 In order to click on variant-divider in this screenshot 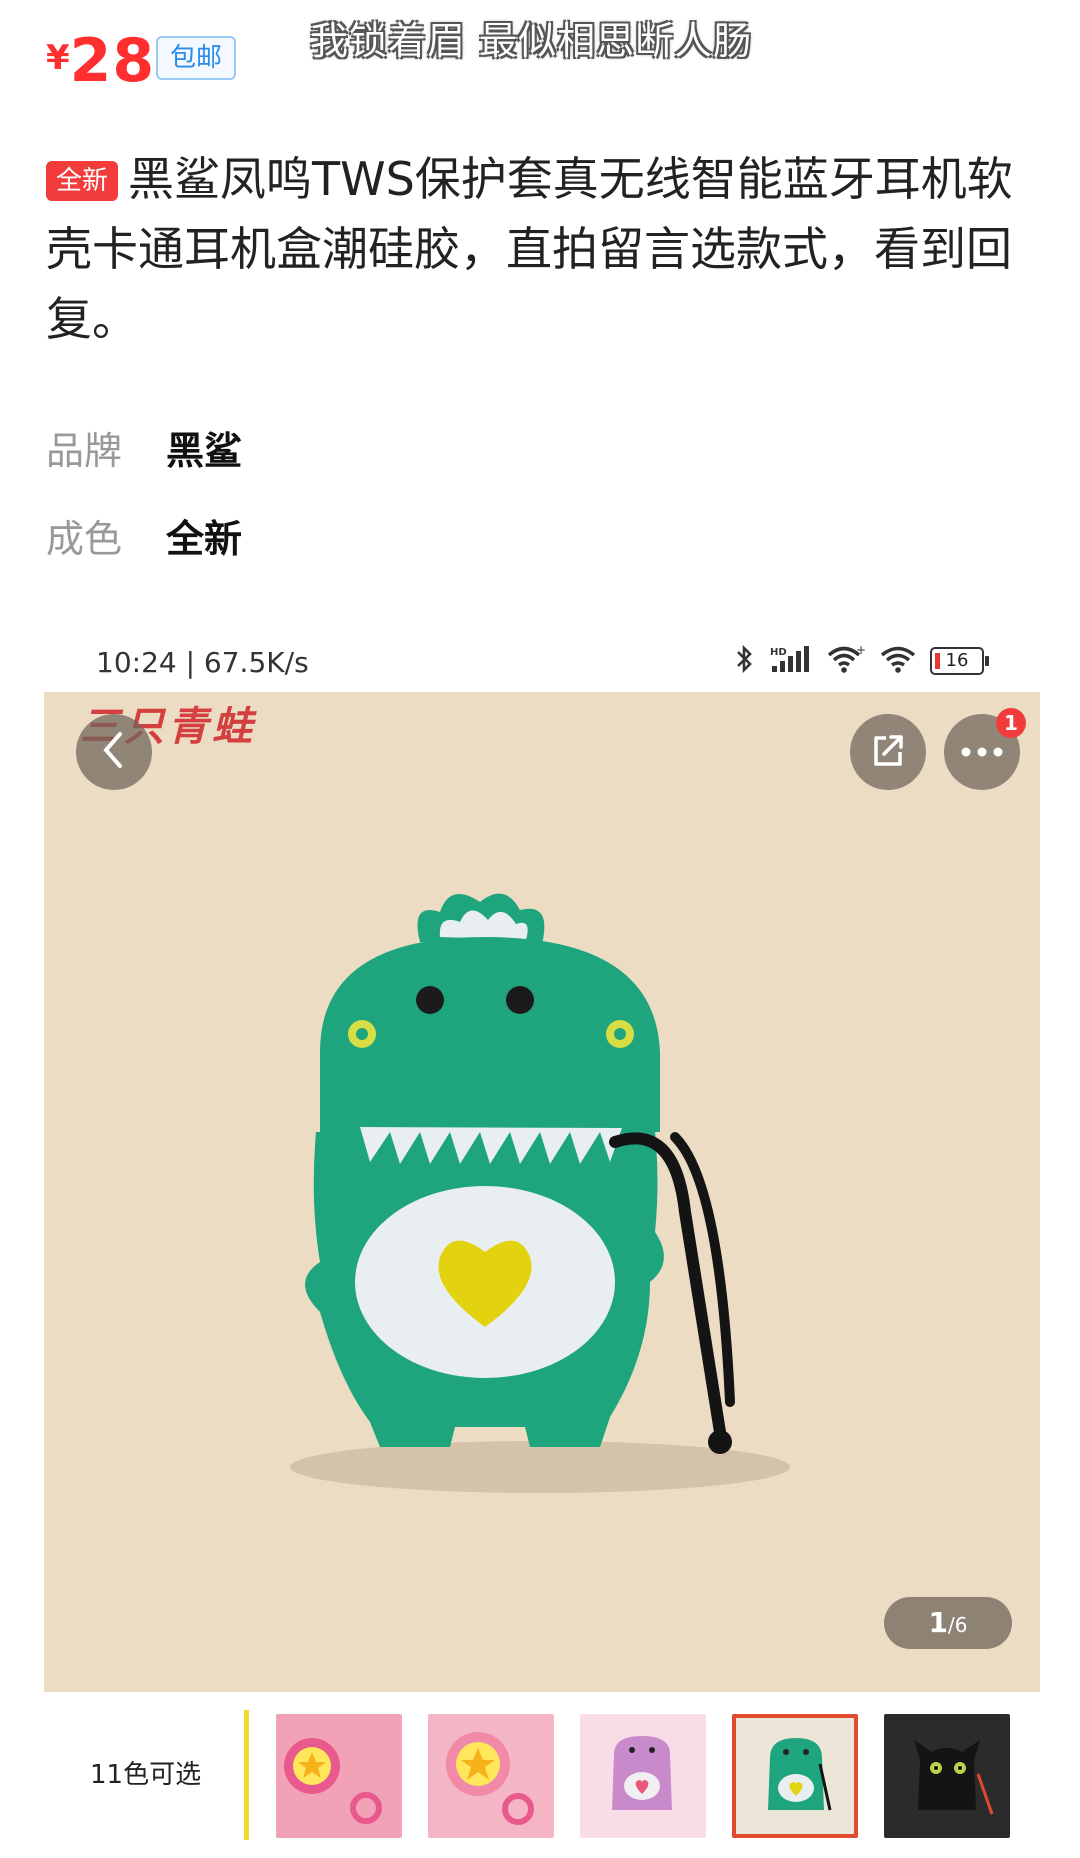, I will do `click(246, 1775)`.